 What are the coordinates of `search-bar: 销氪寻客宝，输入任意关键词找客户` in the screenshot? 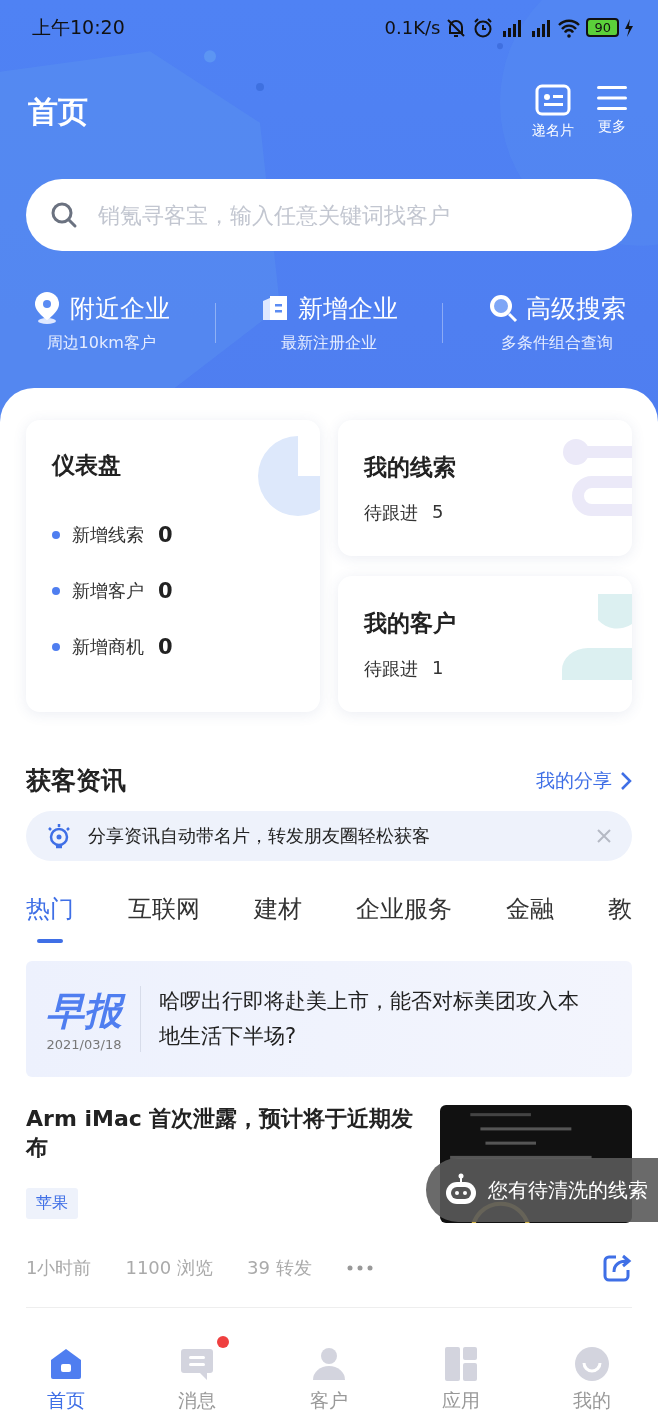 It's located at (329, 215).